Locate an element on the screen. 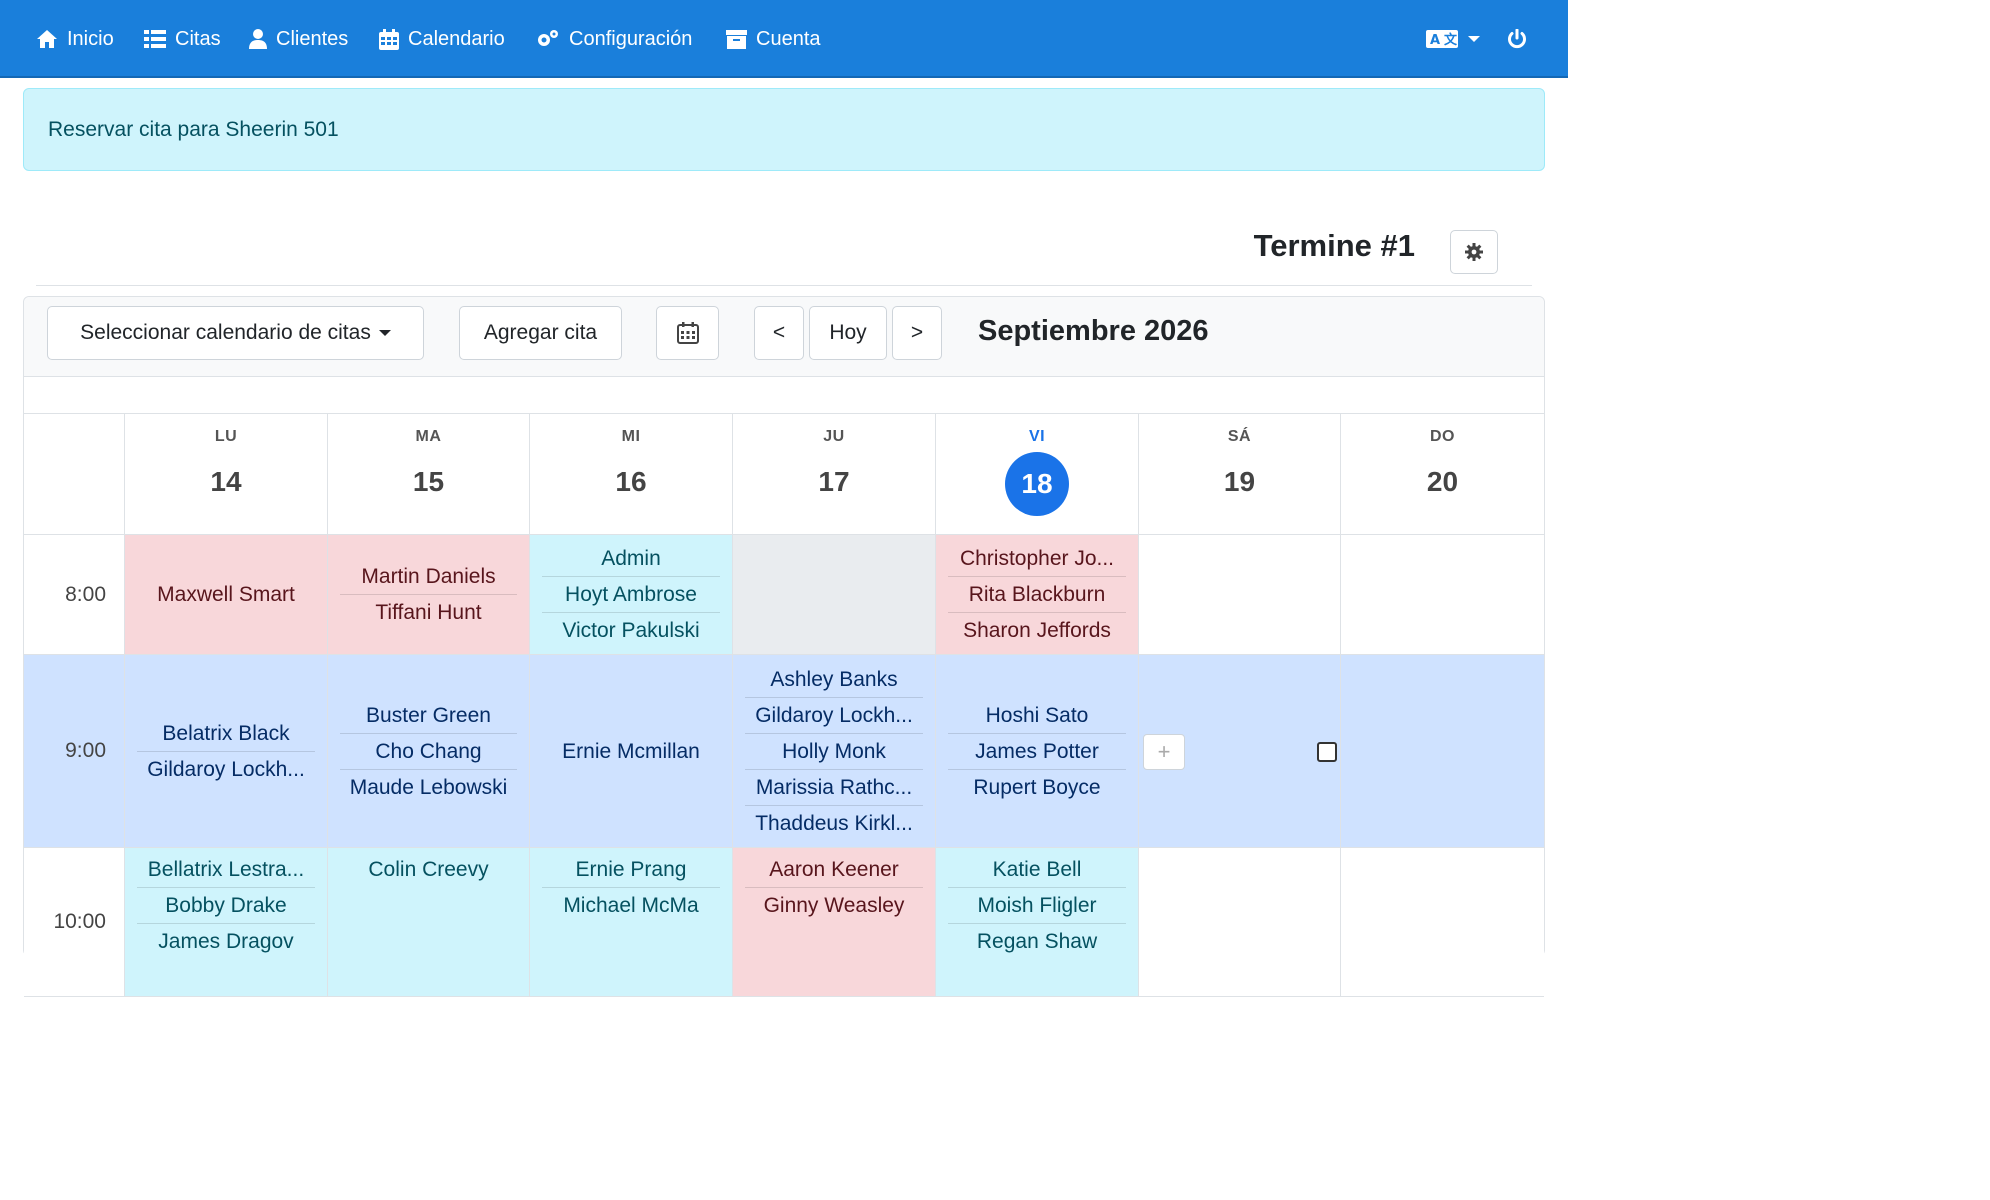  nav-label: Clientes is located at coordinates (312, 38).